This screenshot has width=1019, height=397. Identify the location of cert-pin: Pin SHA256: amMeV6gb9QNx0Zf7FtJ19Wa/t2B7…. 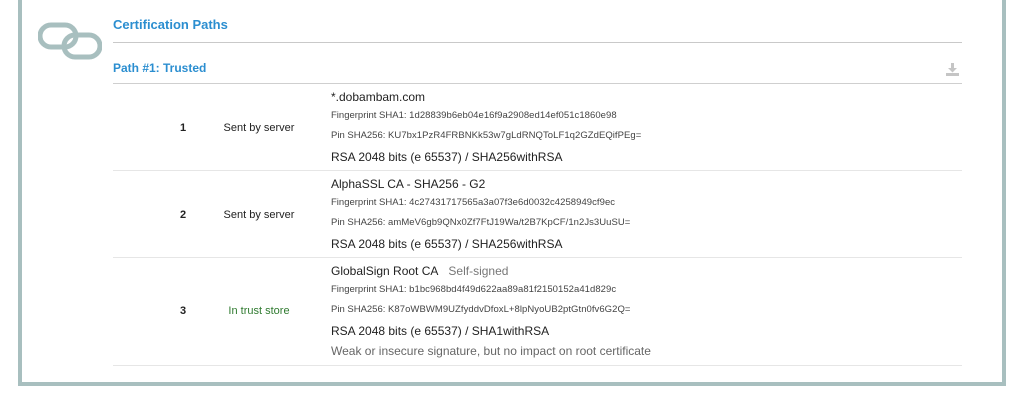
(481, 222).